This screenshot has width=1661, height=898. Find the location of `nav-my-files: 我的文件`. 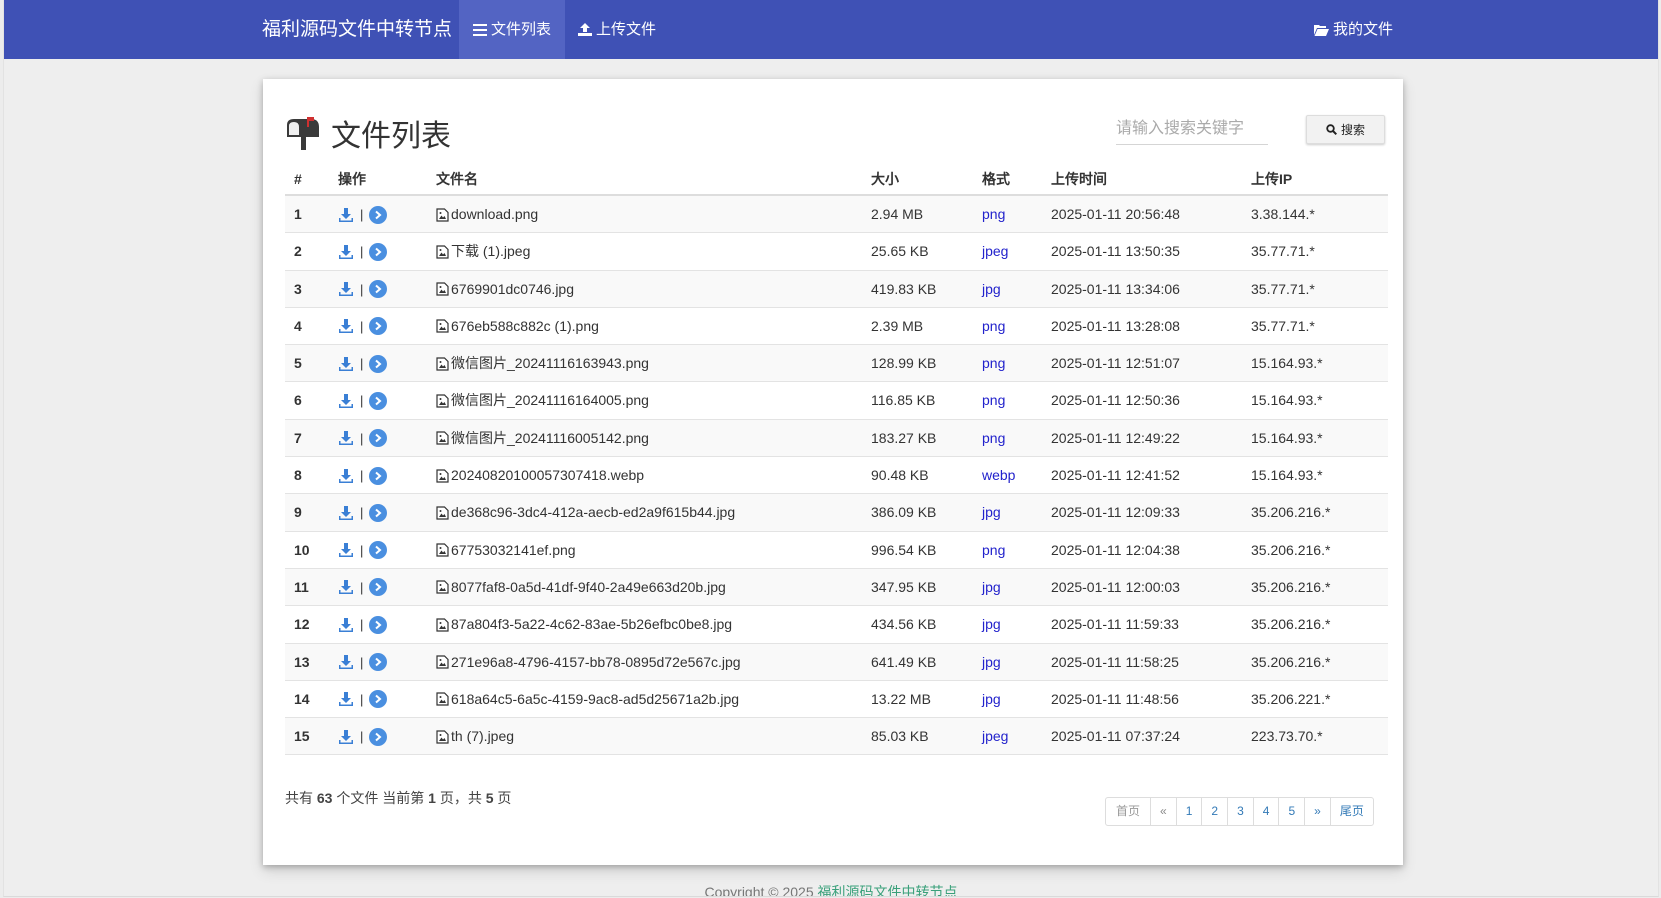

nav-my-files: 我的文件 is located at coordinates (1353, 29).